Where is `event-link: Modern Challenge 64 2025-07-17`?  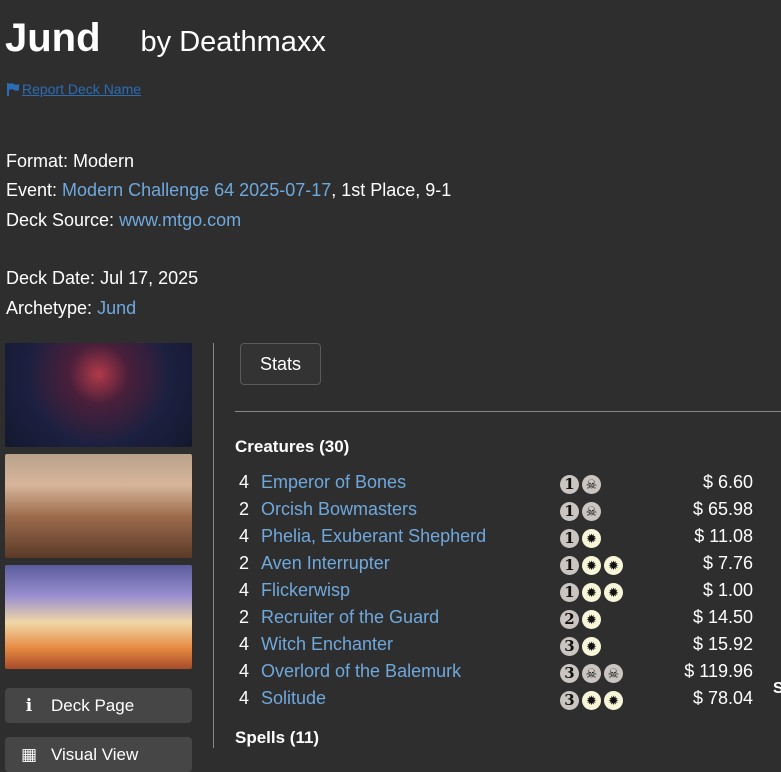 event-link: Modern Challenge 64 2025-07-17 is located at coordinates (196, 190).